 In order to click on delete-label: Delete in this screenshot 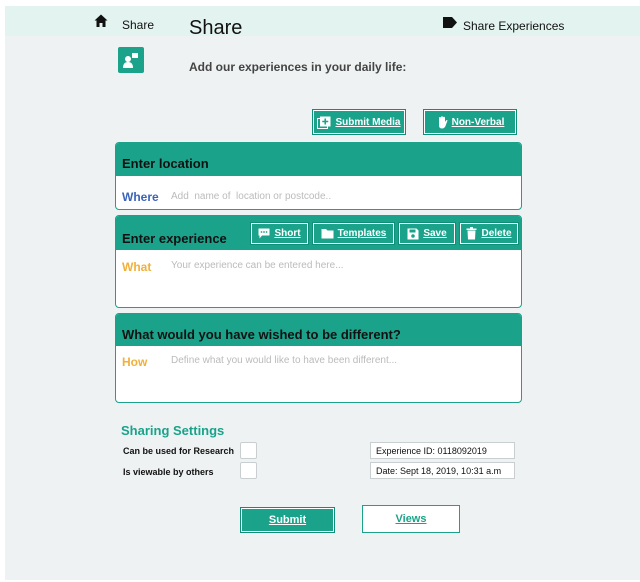, I will do `click(496, 233)`.